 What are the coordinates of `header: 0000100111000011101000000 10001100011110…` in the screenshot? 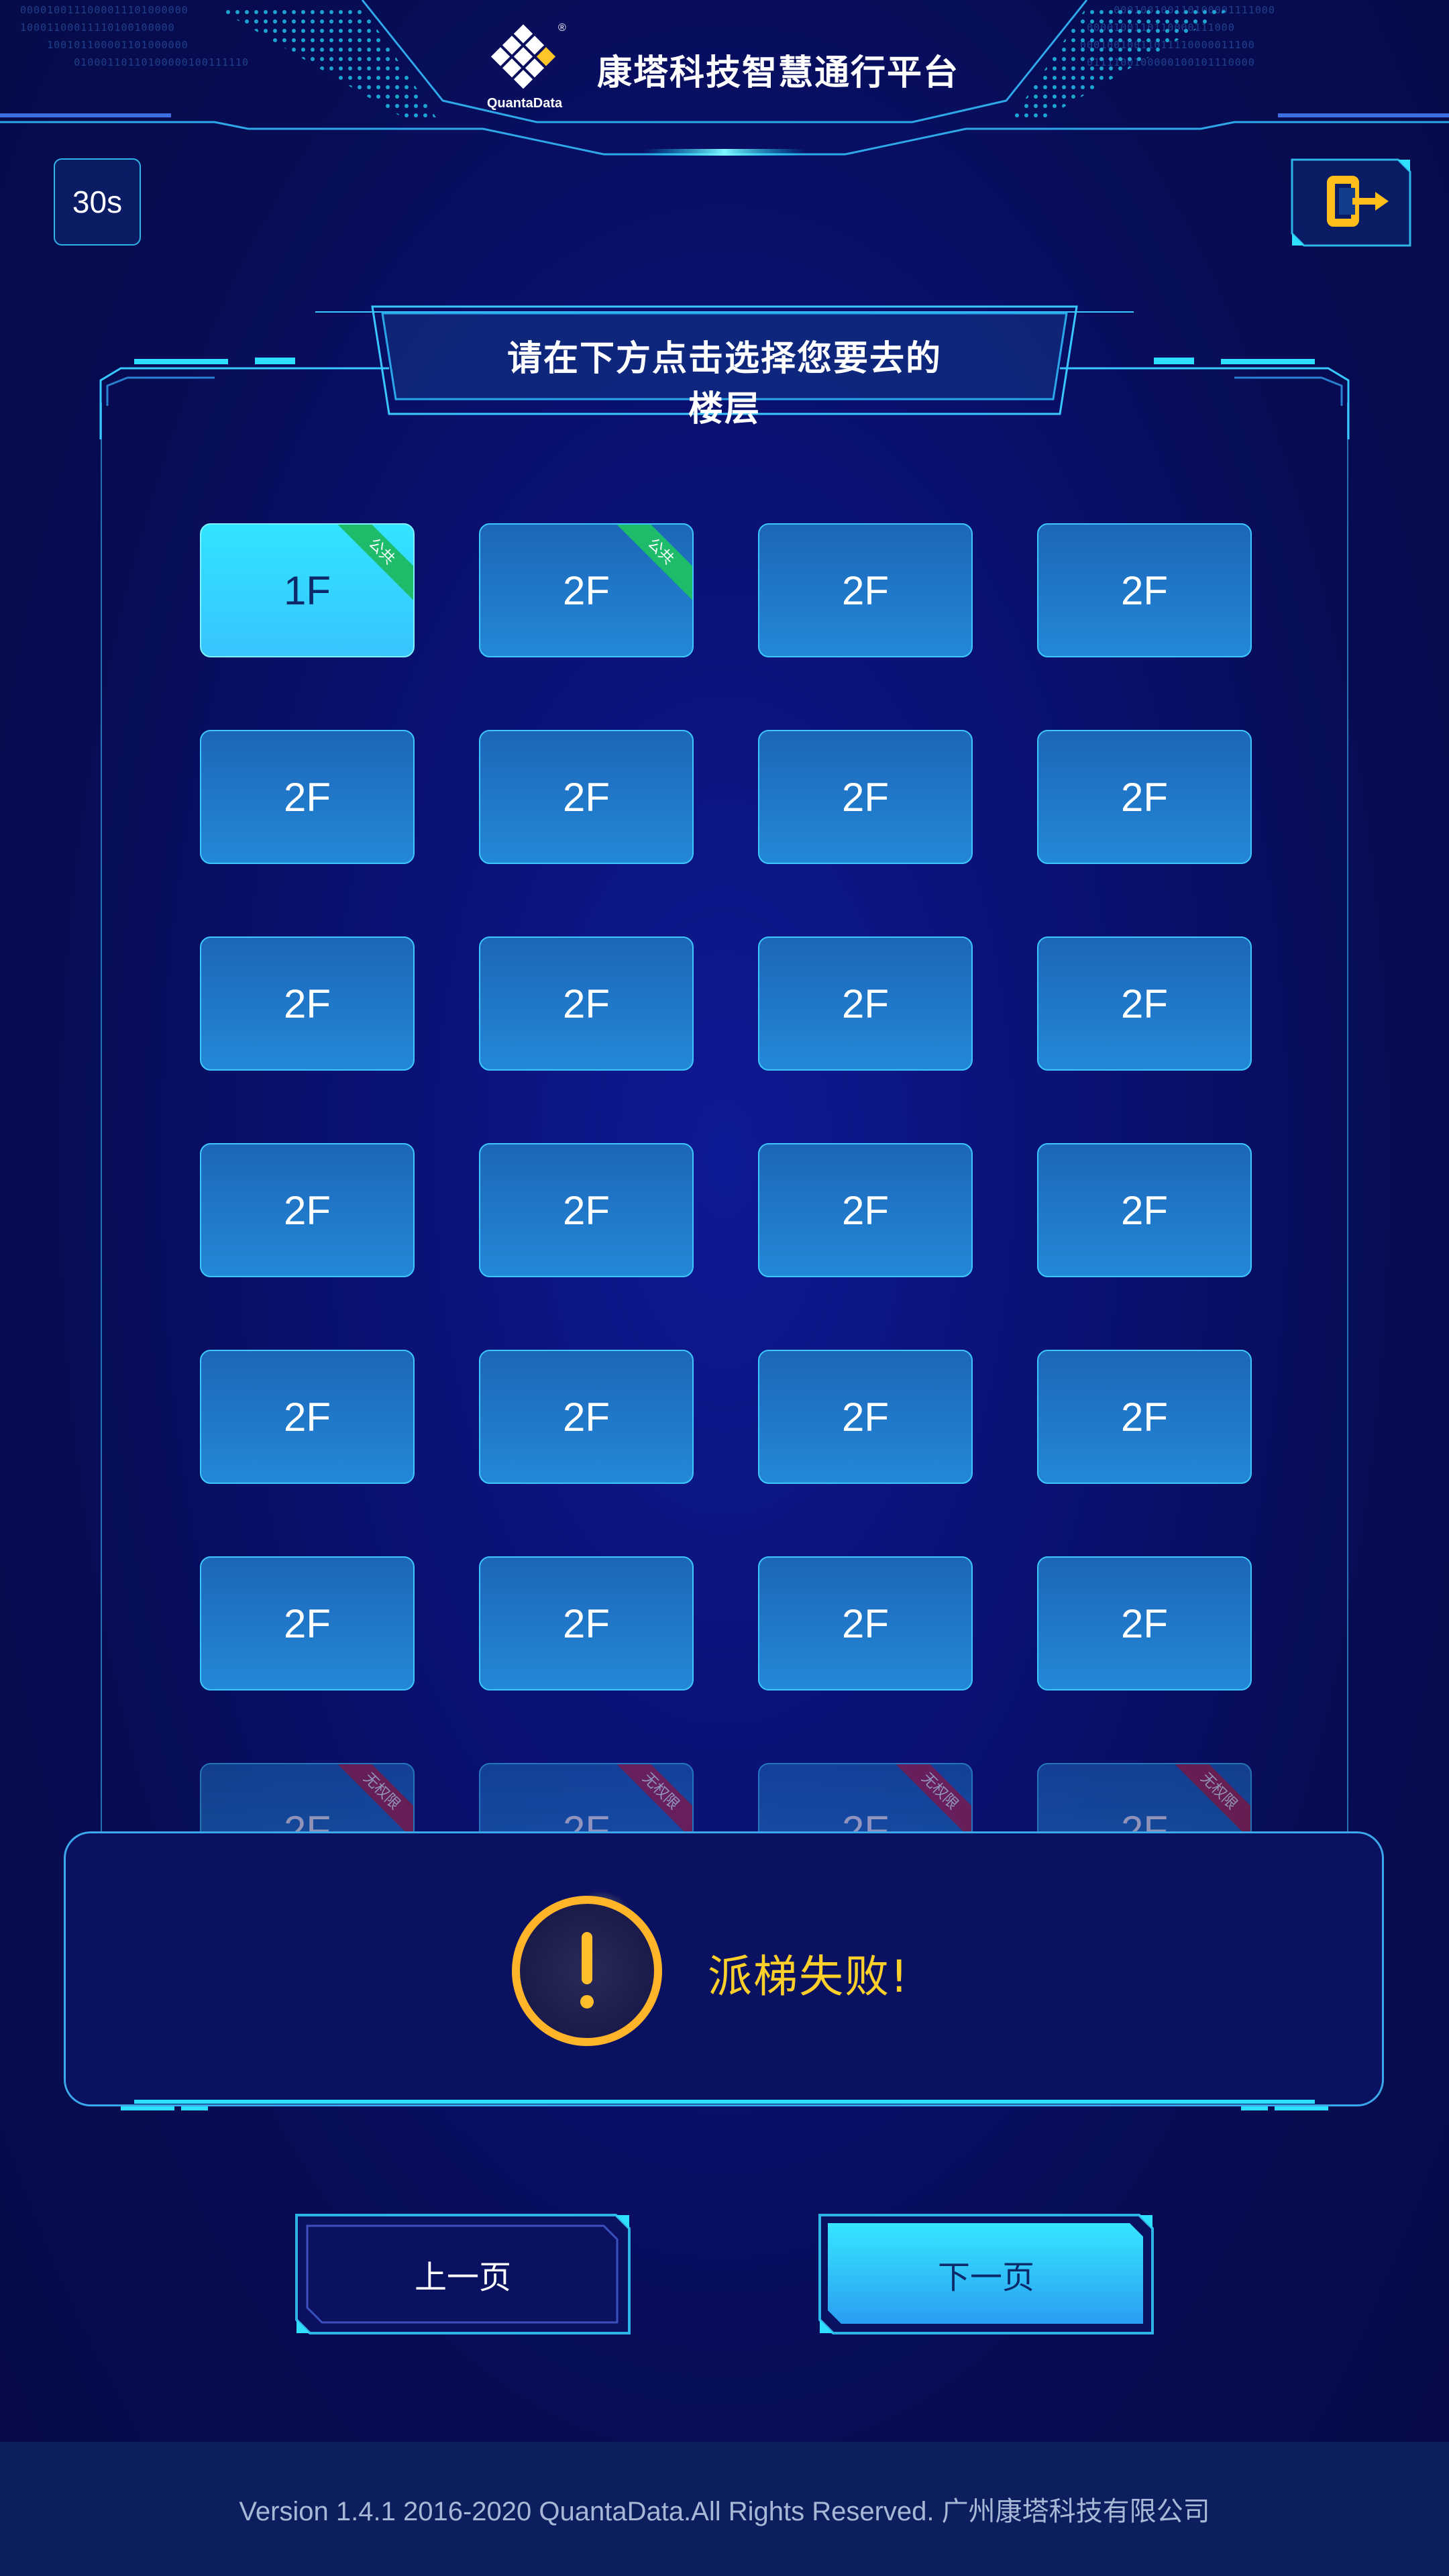 It's located at (724, 80).